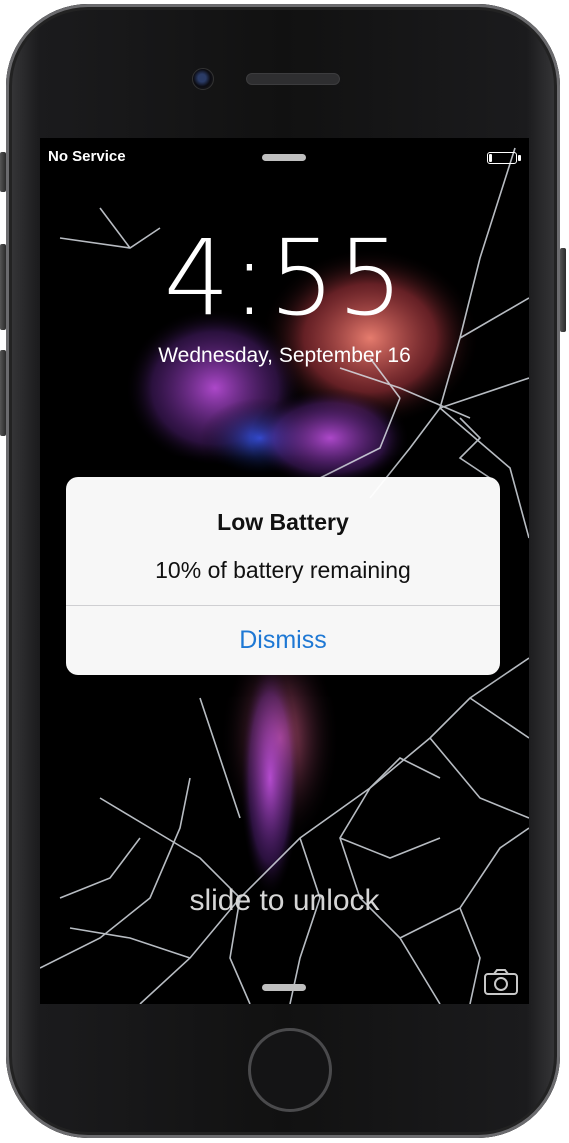 Image resolution: width=569 pixels, height=1143 pixels. Describe the element at coordinates (290, 1070) in the screenshot. I see `home-button` at that location.